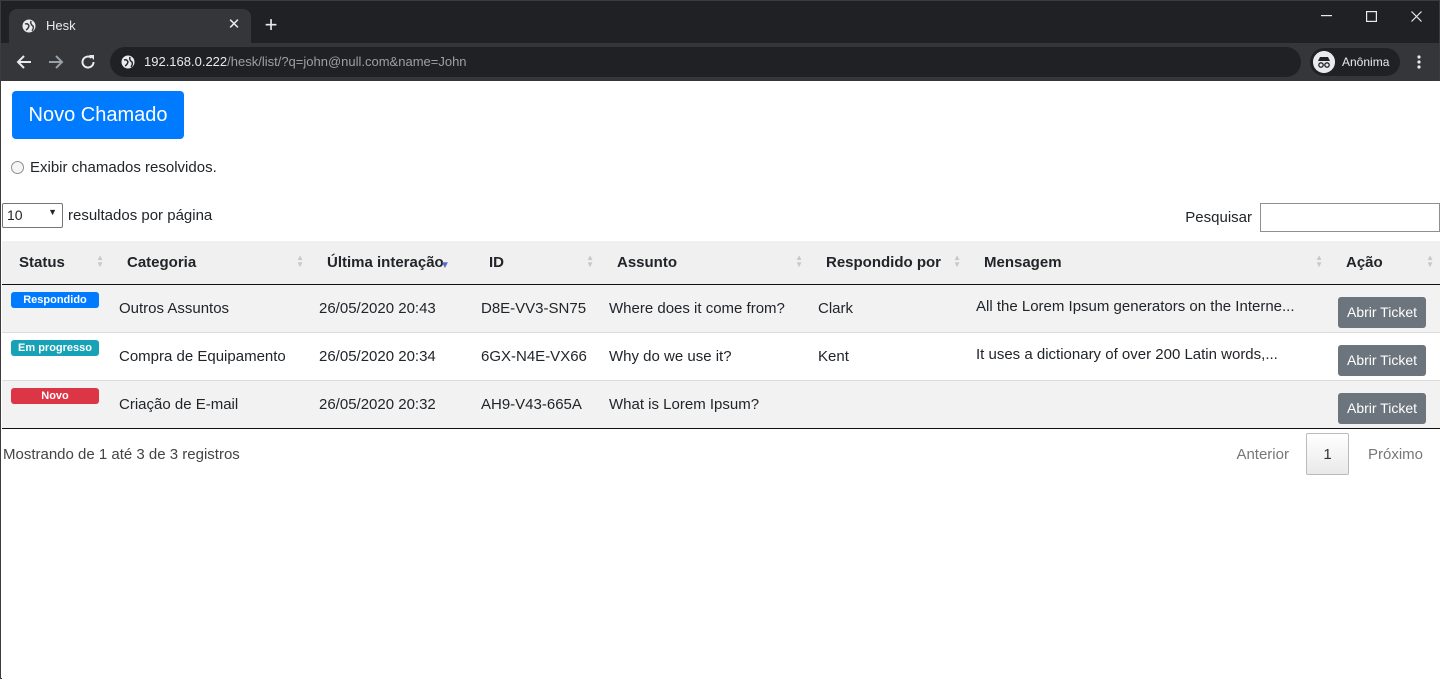 This screenshot has width=1440, height=679. I want to click on page-length-value: 10, so click(15, 215).